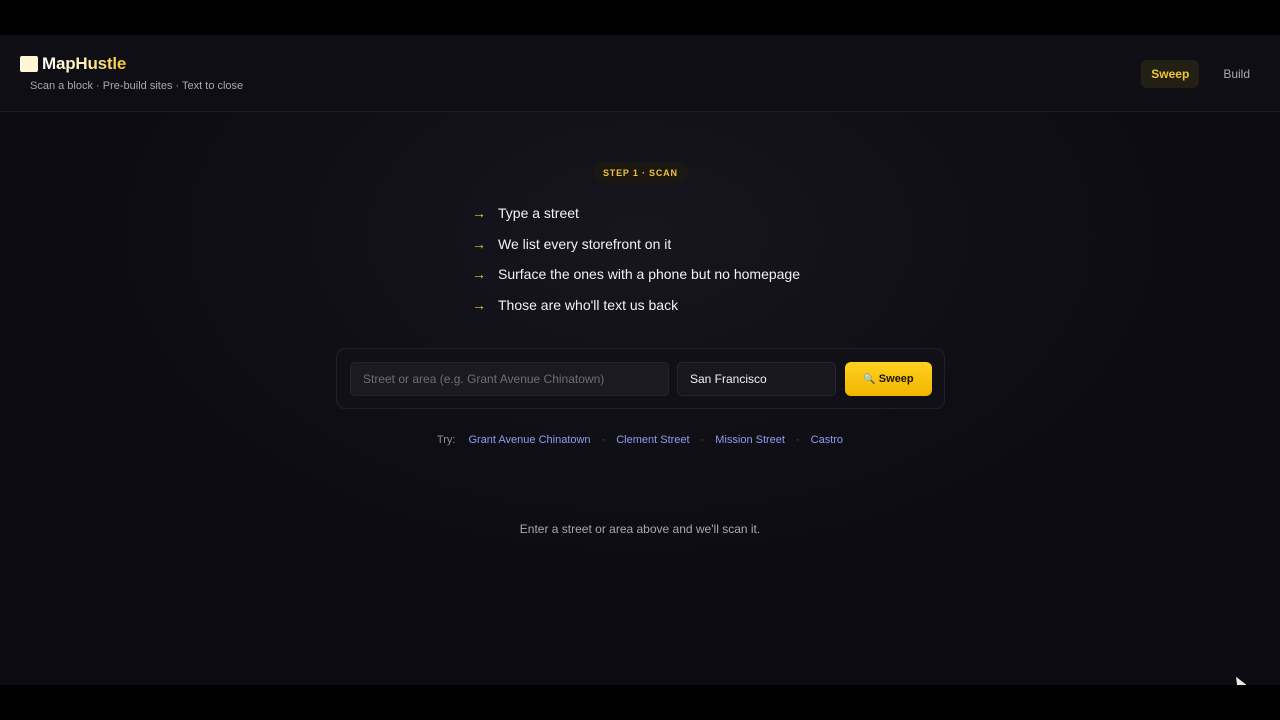 This screenshot has width=1280, height=720. Describe the element at coordinates (84, 63) in the screenshot. I see `brand-name: MapHustle` at that location.